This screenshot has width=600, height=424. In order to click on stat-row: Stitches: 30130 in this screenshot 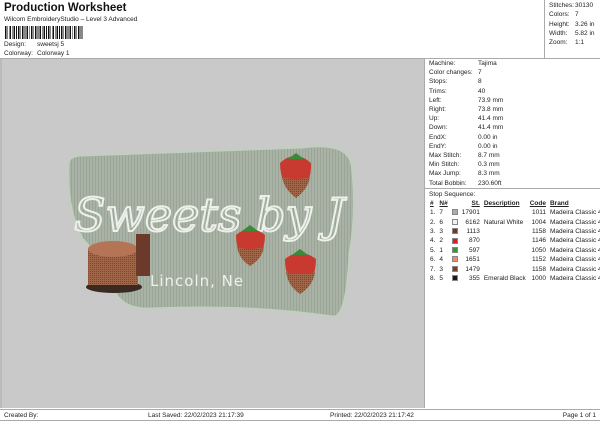, I will do `click(571, 5)`.